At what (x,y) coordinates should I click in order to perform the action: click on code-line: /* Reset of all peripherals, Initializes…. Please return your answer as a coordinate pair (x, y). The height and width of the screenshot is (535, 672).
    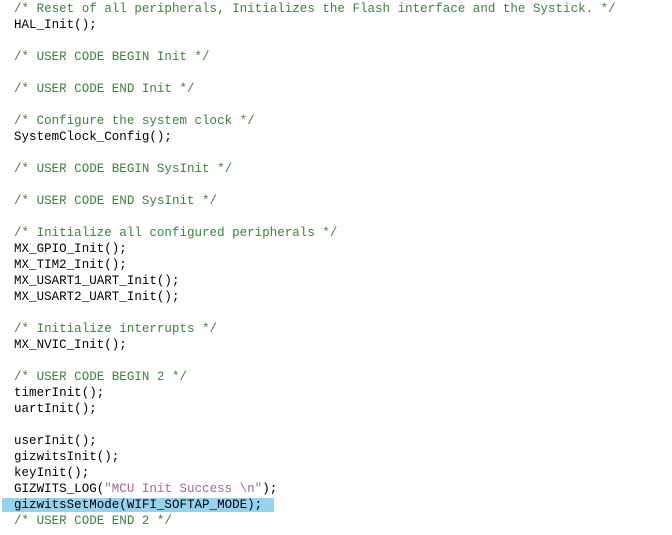
    Looking at the image, I should click on (336, 9).